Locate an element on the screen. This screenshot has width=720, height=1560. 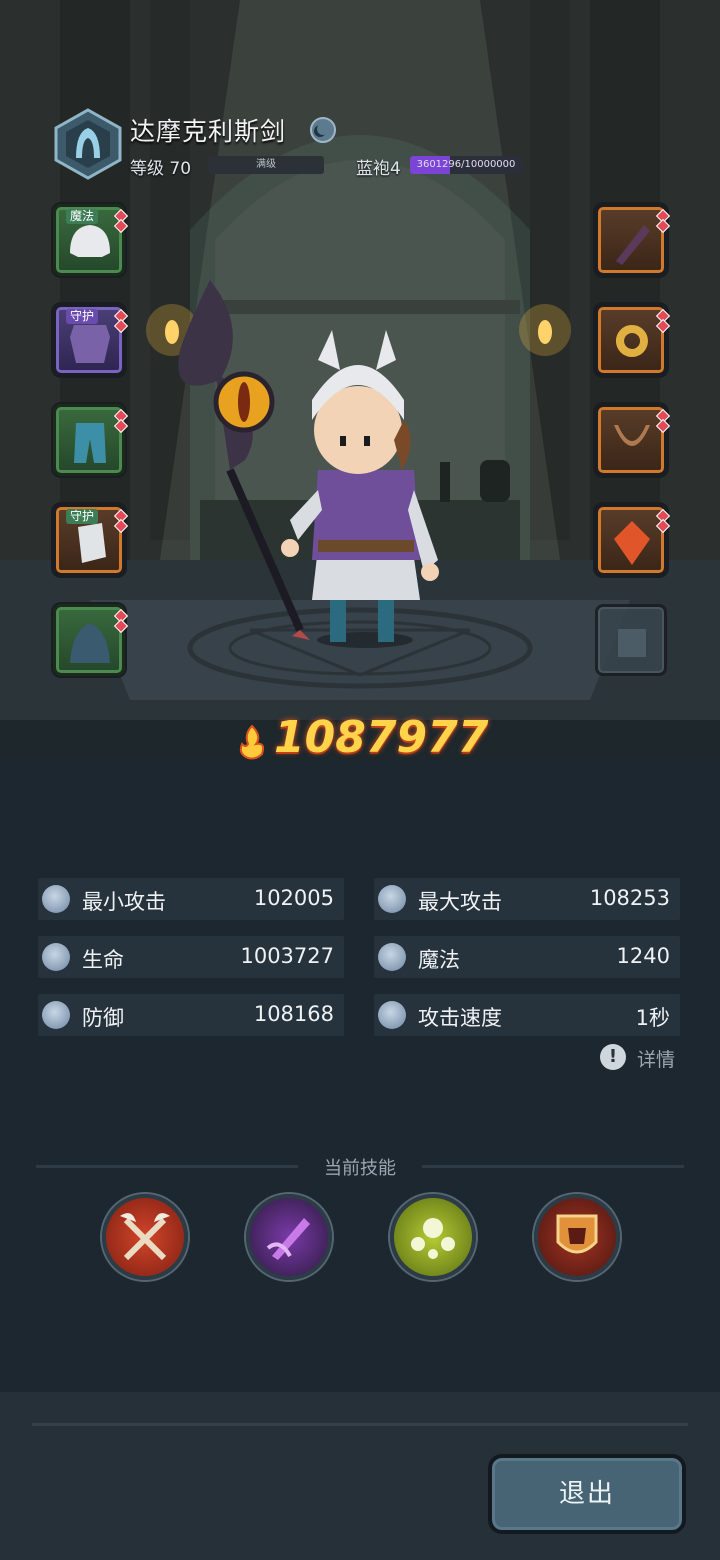
bracer-icon is located at coordinates (92, 543).